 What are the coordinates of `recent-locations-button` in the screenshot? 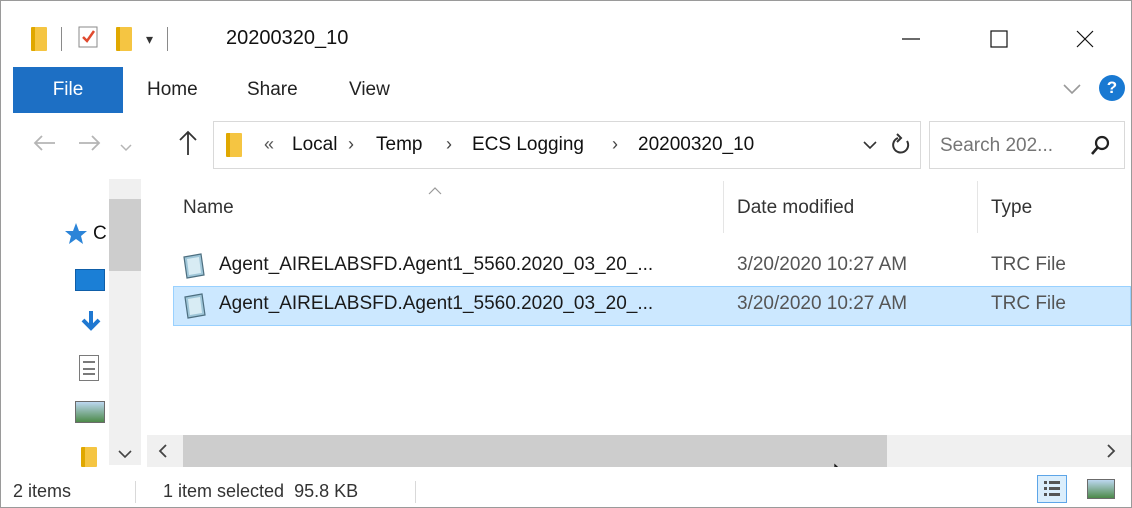 It's located at (126, 148).